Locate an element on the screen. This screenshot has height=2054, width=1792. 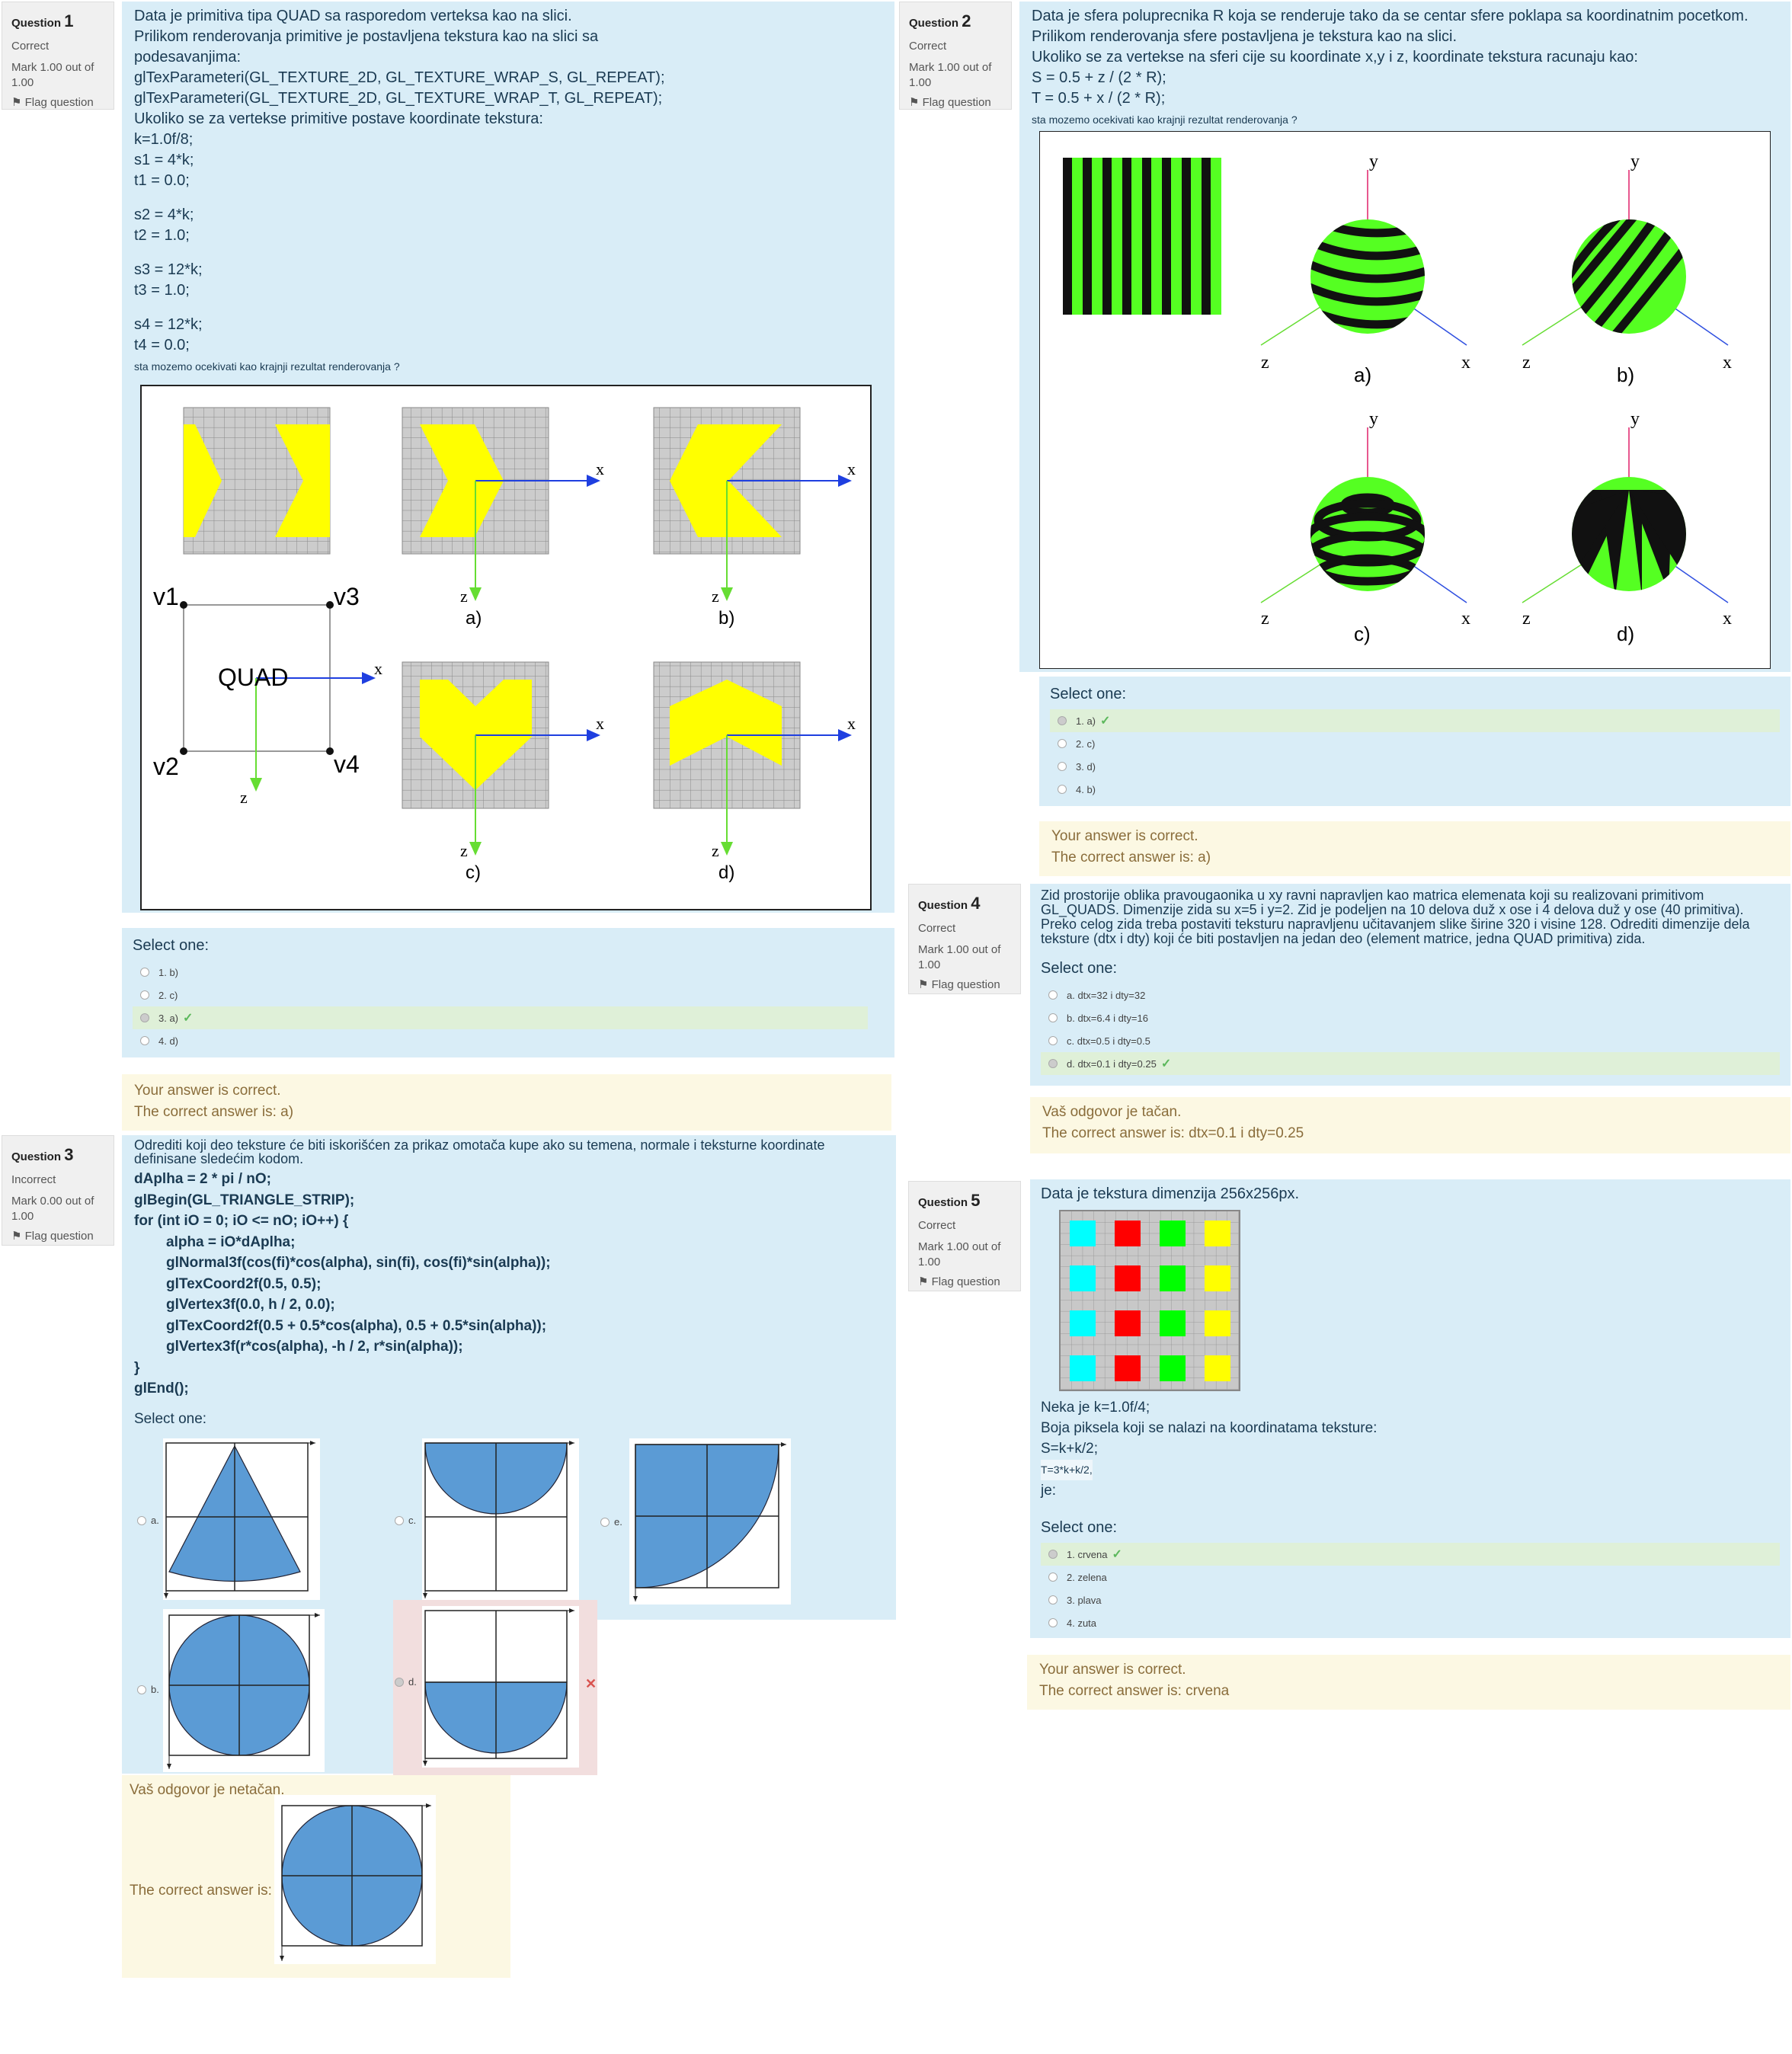
q3-option-b: b. is located at coordinates (148, 1689).